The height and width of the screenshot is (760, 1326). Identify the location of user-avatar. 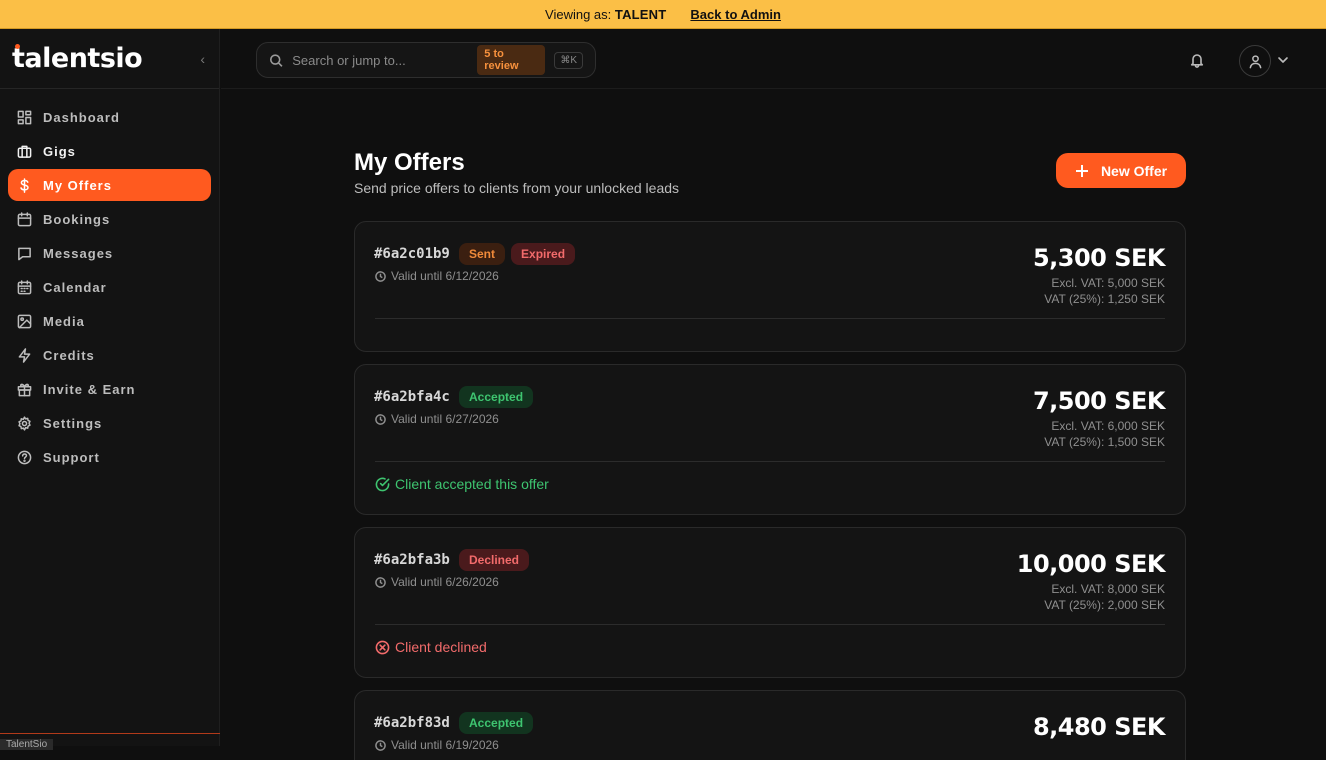
(1255, 61).